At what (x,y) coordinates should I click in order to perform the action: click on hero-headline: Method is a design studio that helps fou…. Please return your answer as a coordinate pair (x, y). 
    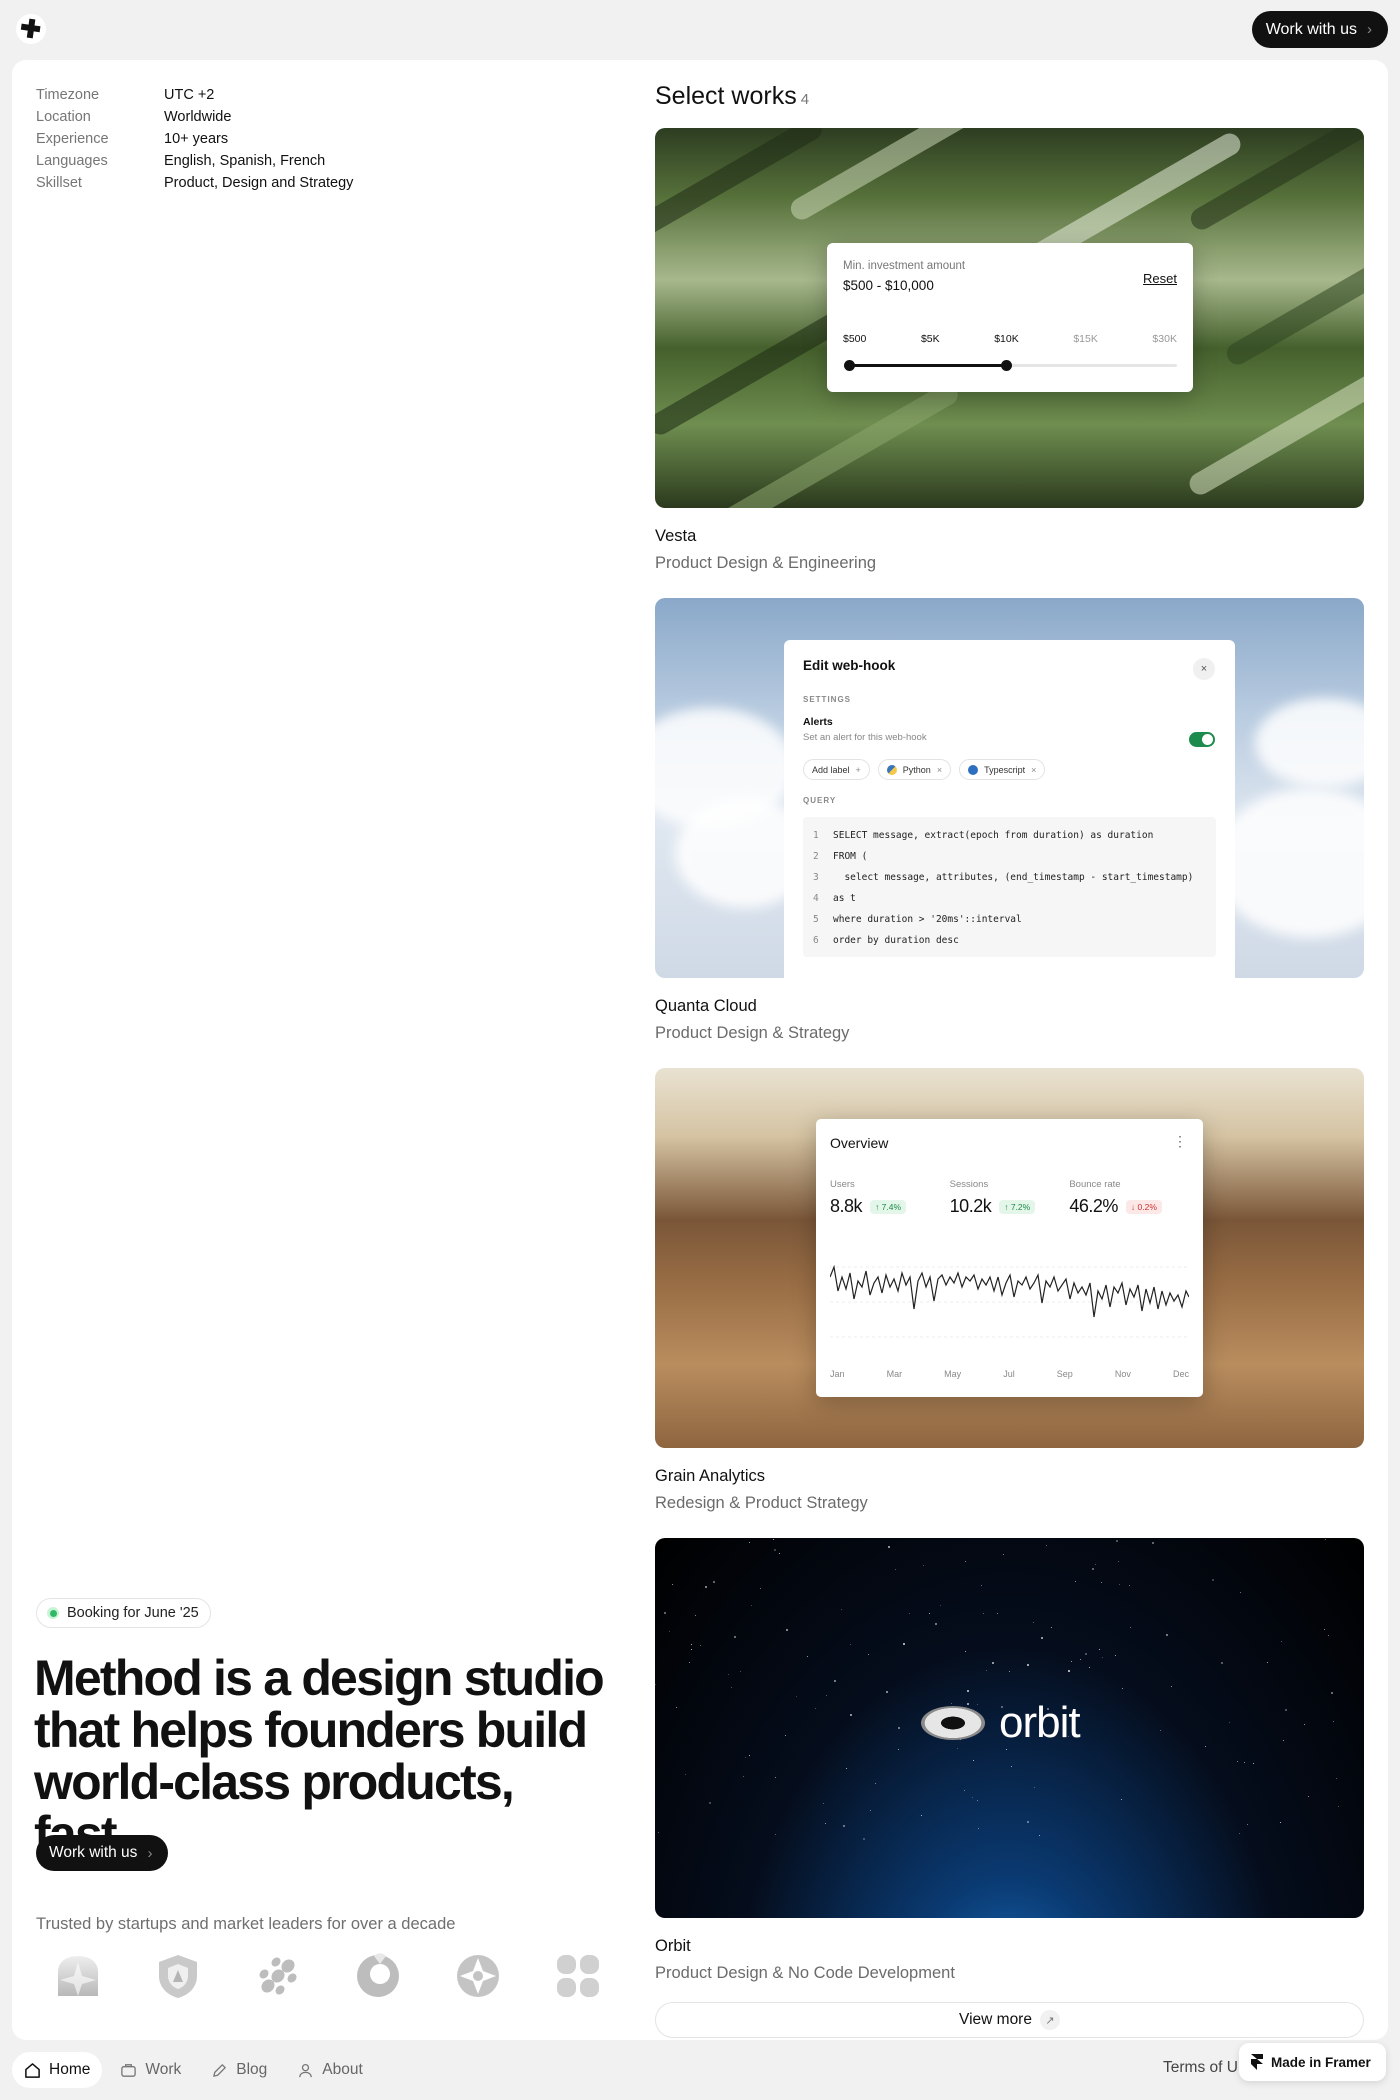
    Looking at the image, I should click on (319, 1756).